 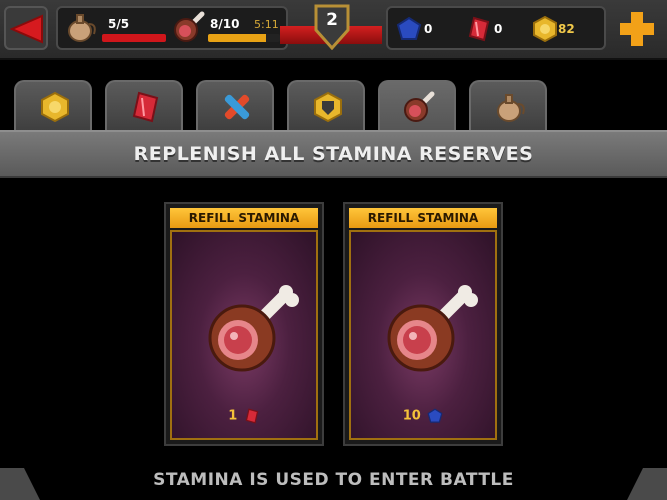 I want to click on water-resource: 5/5, so click(x=115, y=28).